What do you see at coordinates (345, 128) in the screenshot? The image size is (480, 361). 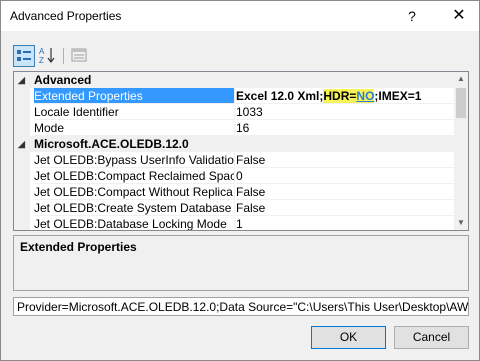 I see `property-value: 16` at bounding box center [345, 128].